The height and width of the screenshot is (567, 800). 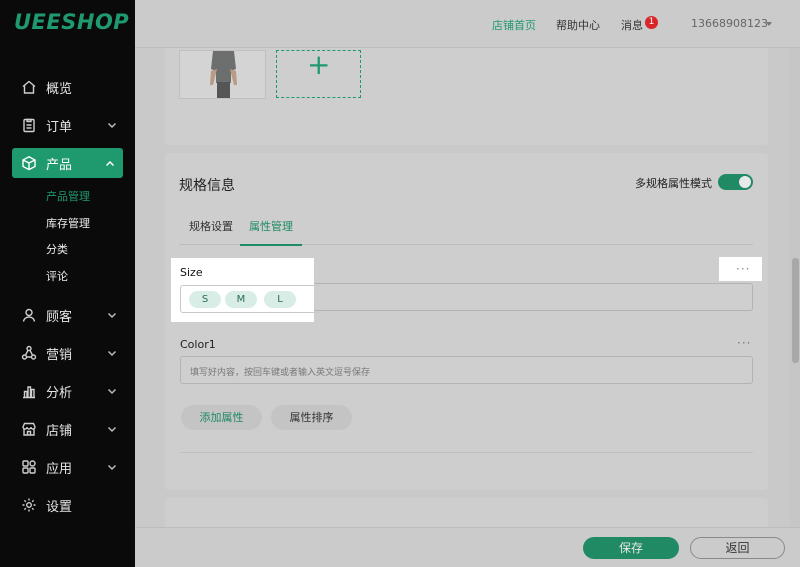 I want to click on sidebar-item-label: 产品, so click(x=59, y=165).